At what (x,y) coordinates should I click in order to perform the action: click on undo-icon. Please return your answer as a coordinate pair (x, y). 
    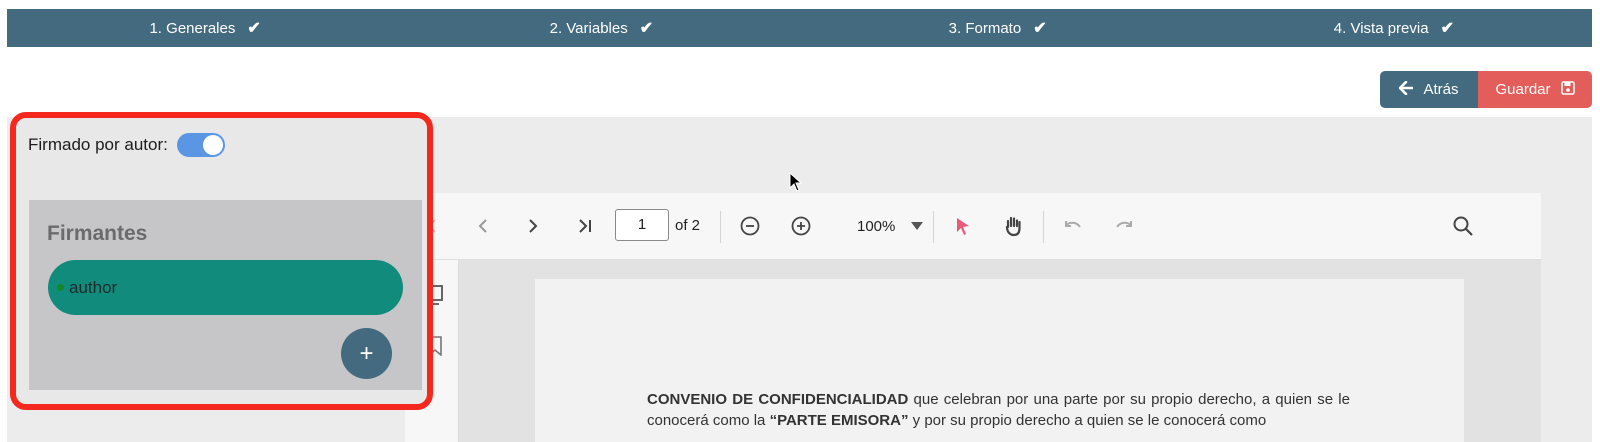
    Looking at the image, I should click on (1073, 226).